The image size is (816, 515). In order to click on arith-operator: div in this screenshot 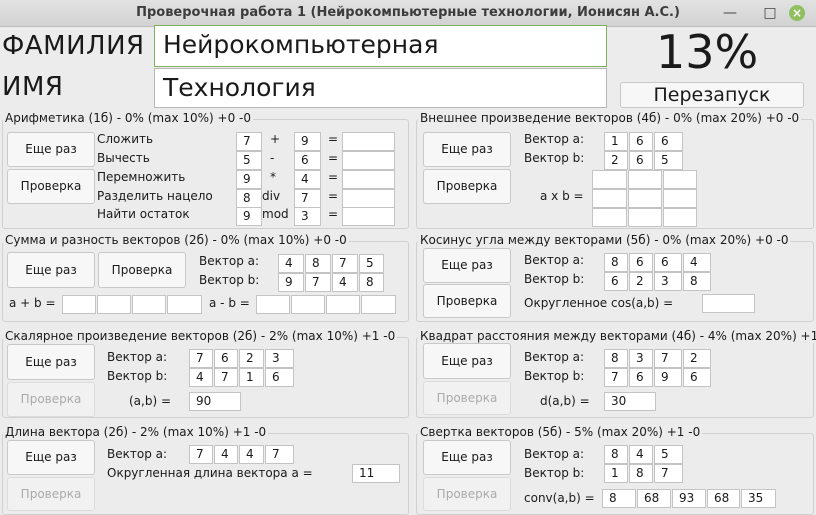, I will do `click(271, 196)`.